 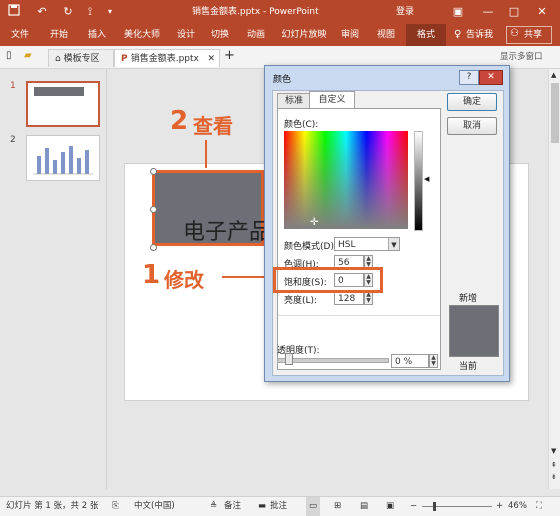 What do you see at coordinates (386, 35) in the screenshot?
I see `tab-view: 视图` at bounding box center [386, 35].